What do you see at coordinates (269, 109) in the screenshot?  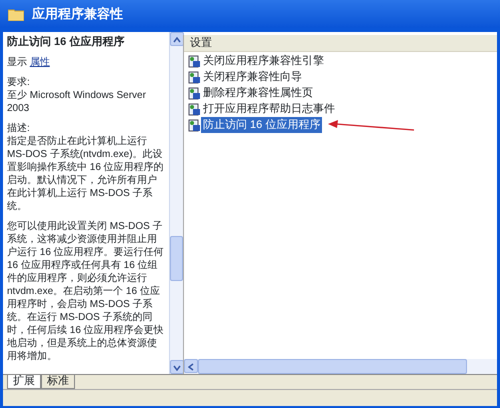 I see `setting-item: 打开应用程序帮助日志事件` at bounding box center [269, 109].